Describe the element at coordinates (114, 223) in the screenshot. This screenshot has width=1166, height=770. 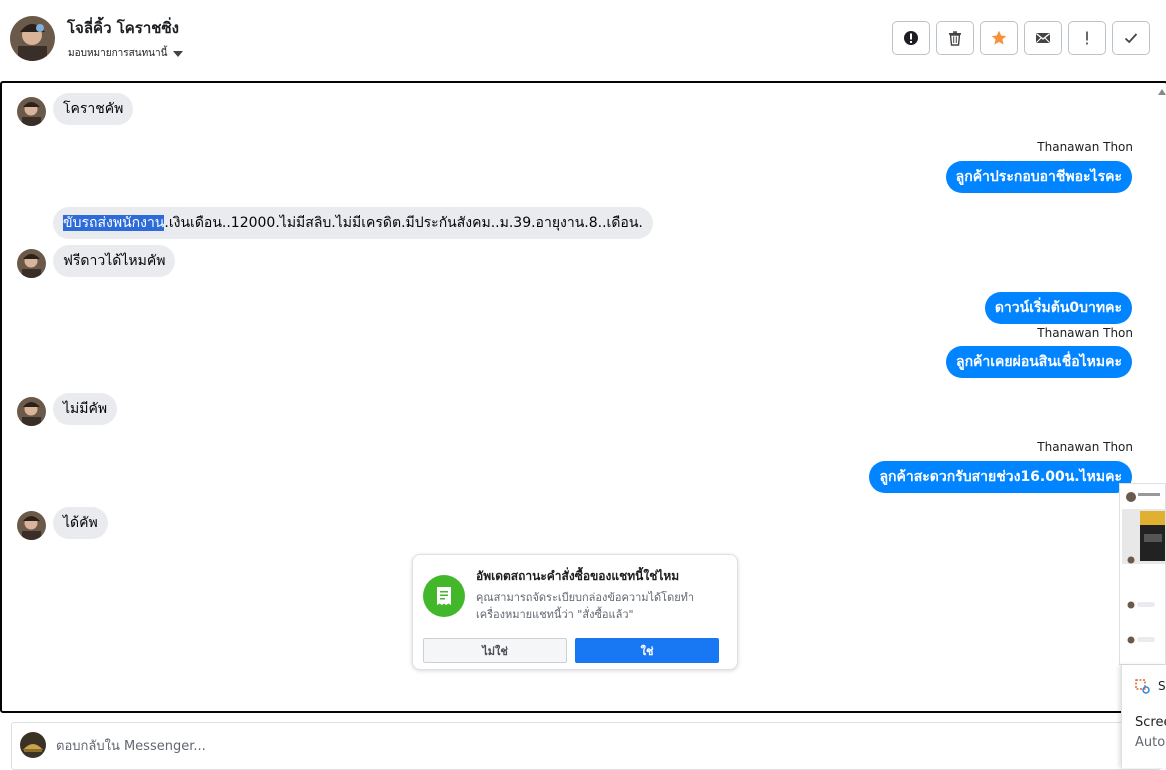
I see `selected-text: ขับรถส่งพนักงาน` at that location.